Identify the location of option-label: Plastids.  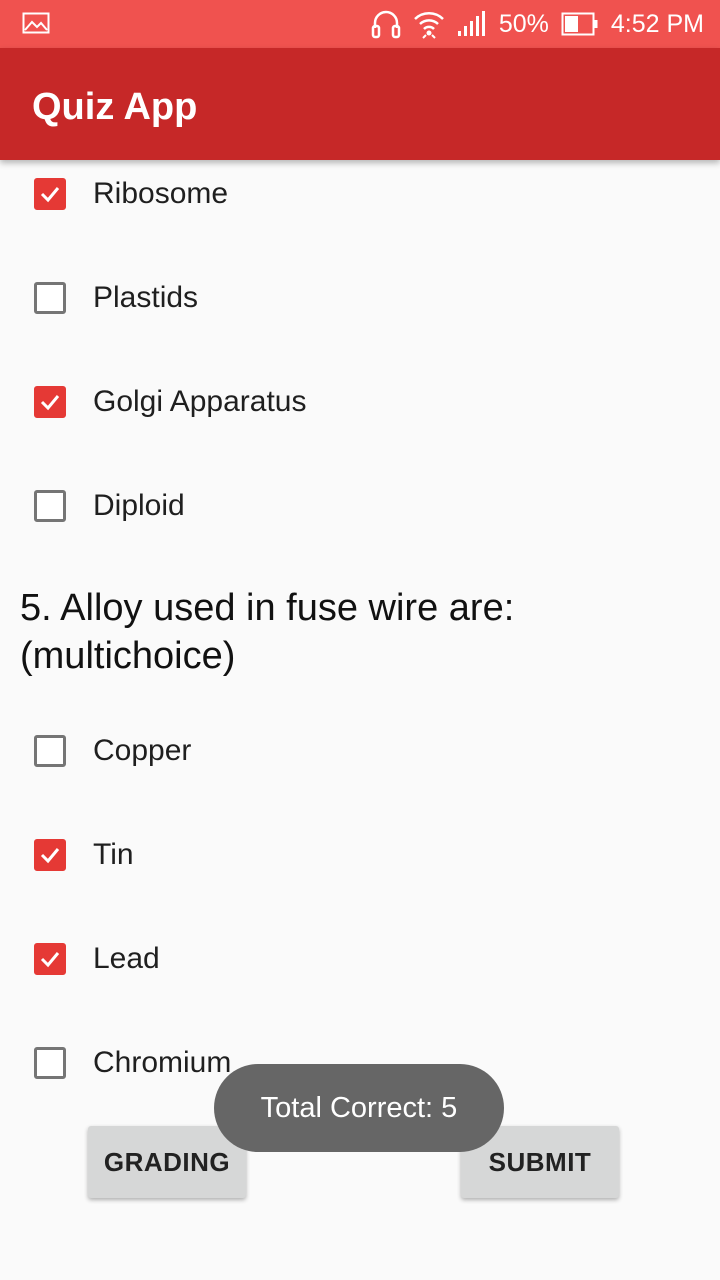
(146, 297).